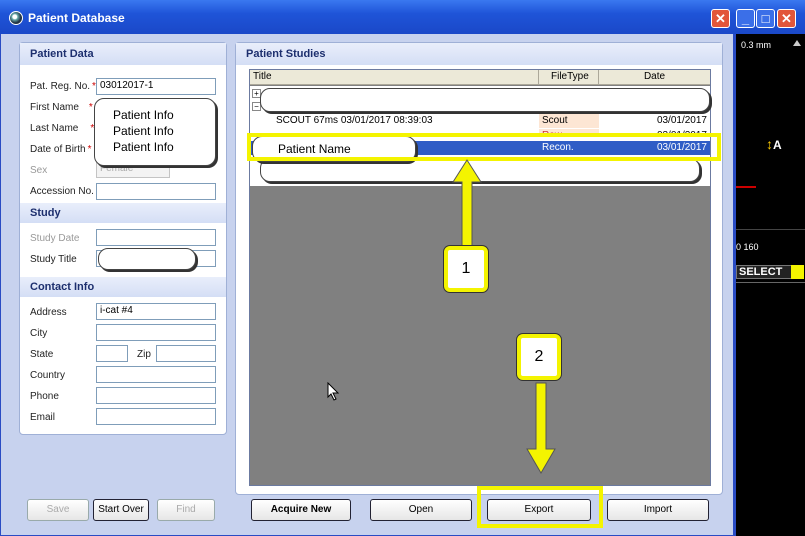 The height and width of the screenshot is (536, 805). What do you see at coordinates (654, 77) in the screenshot?
I see `column-date: Date` at bounding box center [654, 77].